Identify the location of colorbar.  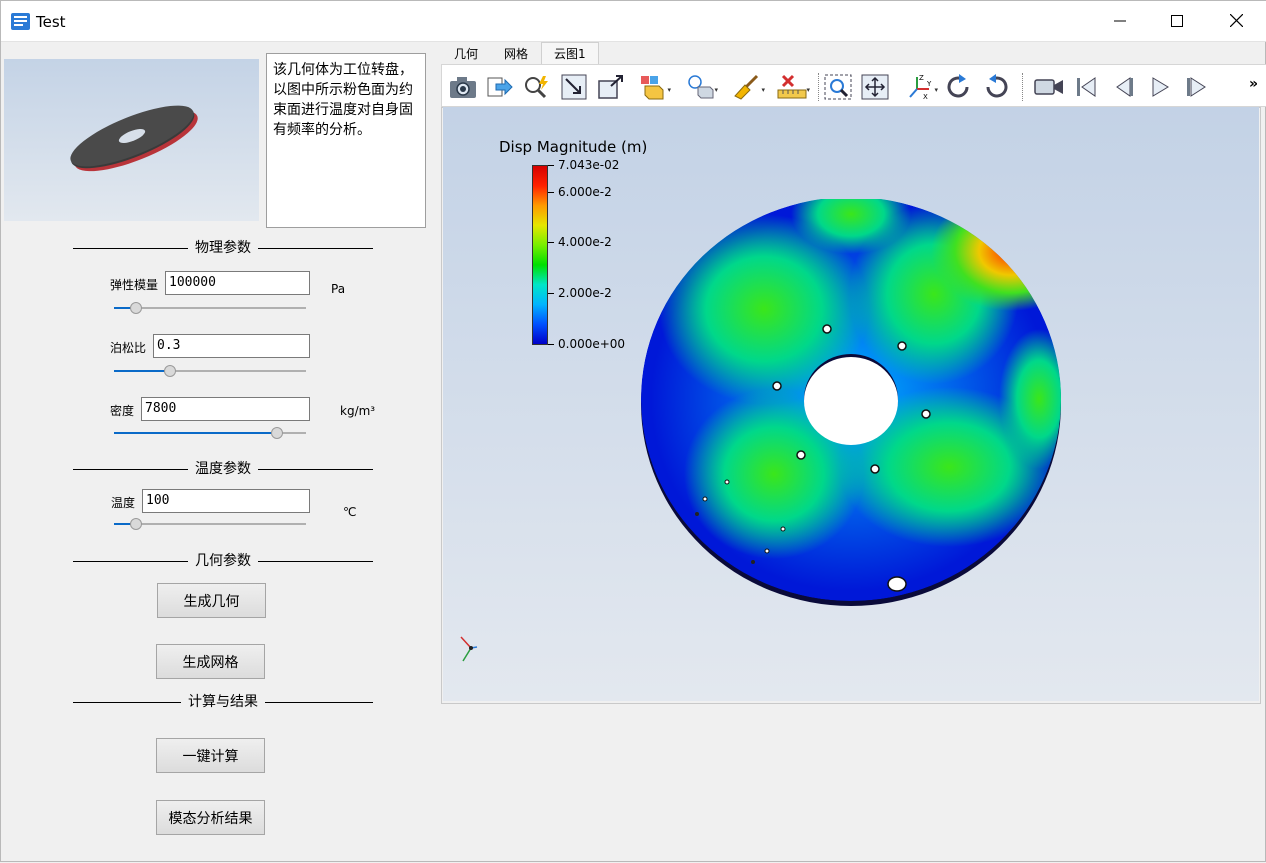
(540, 255).